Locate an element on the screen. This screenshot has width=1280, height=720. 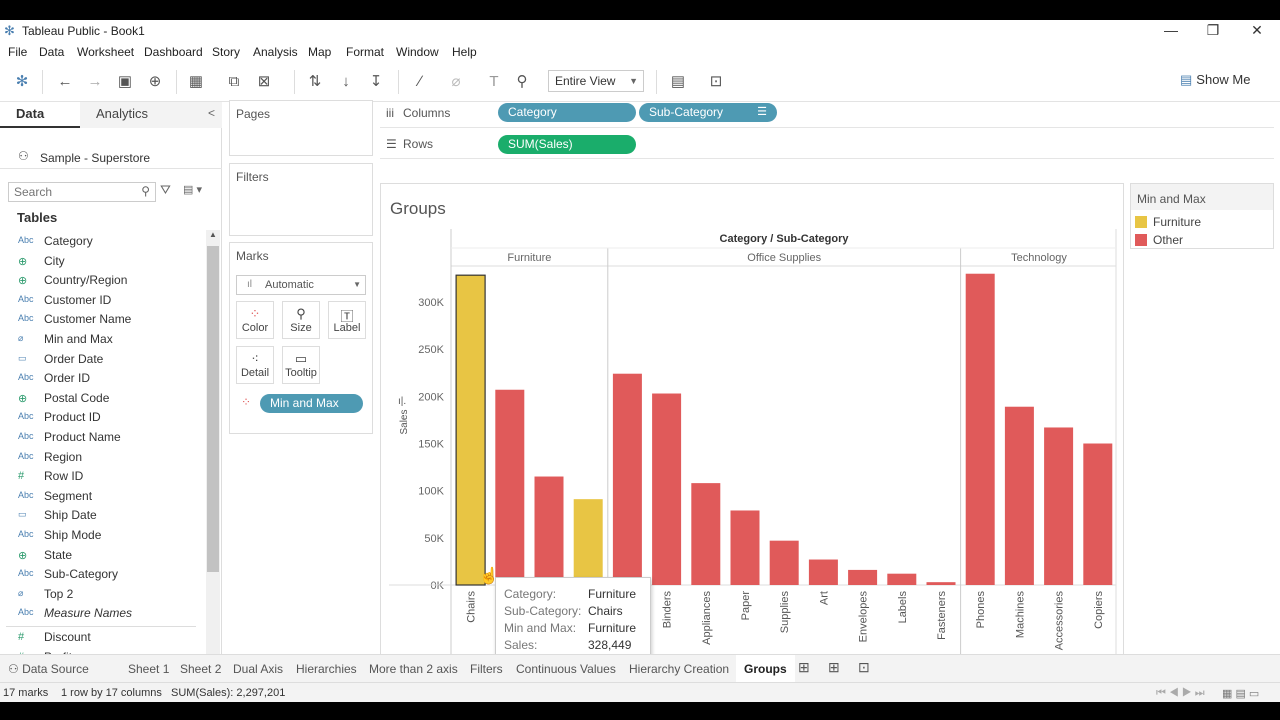
tableau-home-icon: ✻ is located at coordinates (22, 82).